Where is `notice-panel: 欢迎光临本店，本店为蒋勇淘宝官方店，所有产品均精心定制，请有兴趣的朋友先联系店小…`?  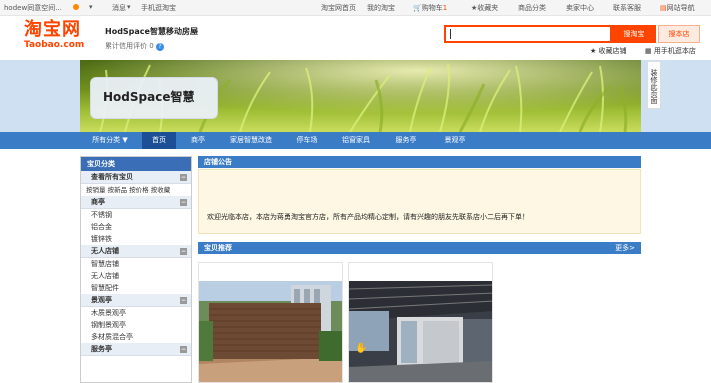 notice-panel: 欢迎光临本店，本店为蒋勇淘宝官方店，所有产品均精心定制，请有兴趣的朋友先联系店小… is located at coordinates (419, 201).